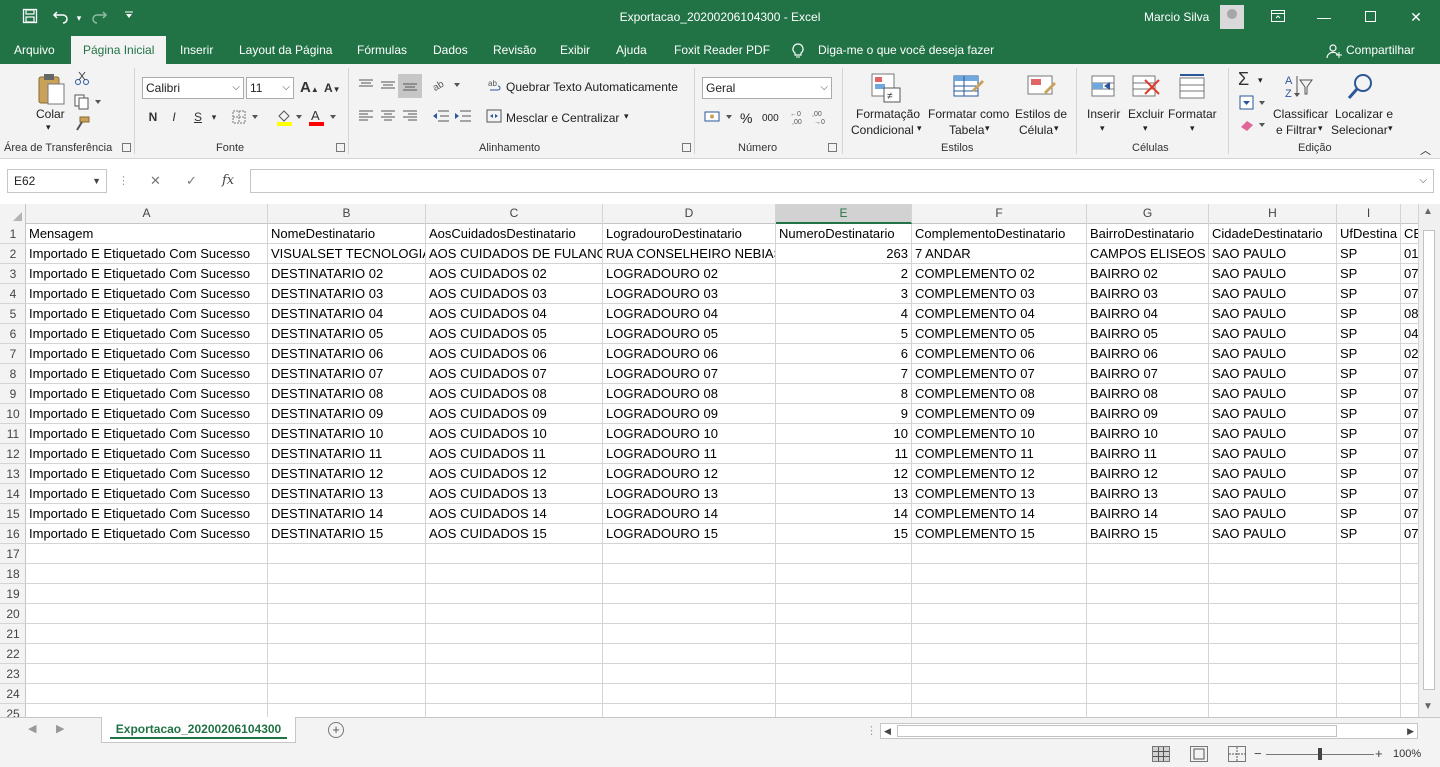 This screenshot has height=767, width=1440. I want to click on table-cell: COMPLEMENTO 12, so click(999, 474).